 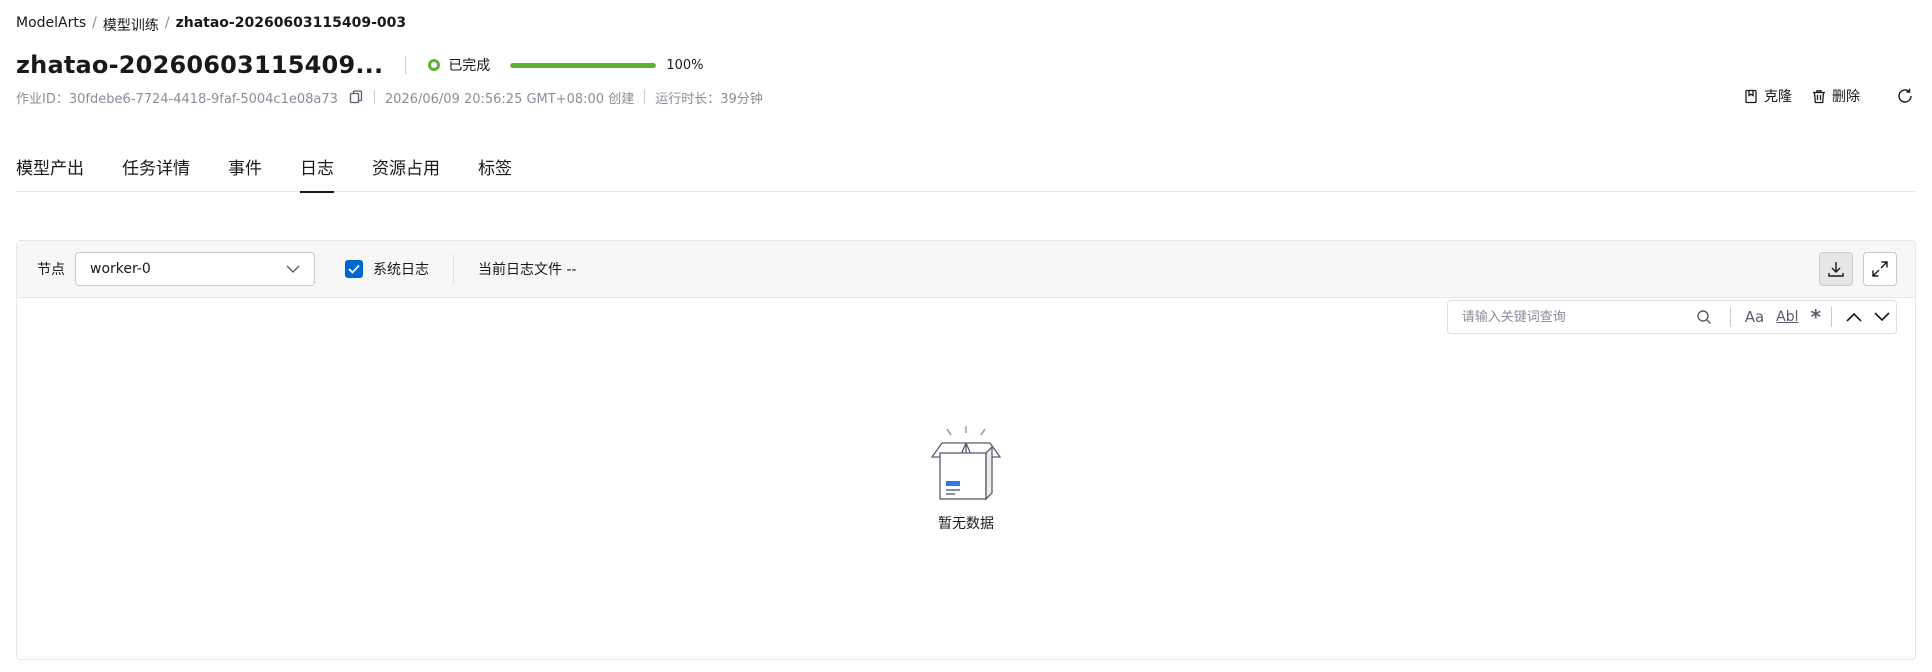 I want to click on expand-icon, so click(x=1880, y=269).